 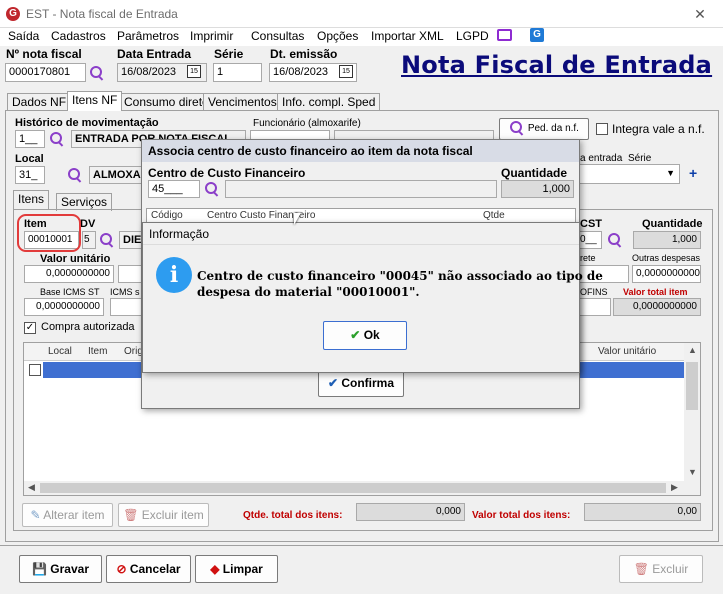 What do you see at coordinates (594, 307) in the screenshot?
I see `cofins-field` at bounding box center [594, 307].